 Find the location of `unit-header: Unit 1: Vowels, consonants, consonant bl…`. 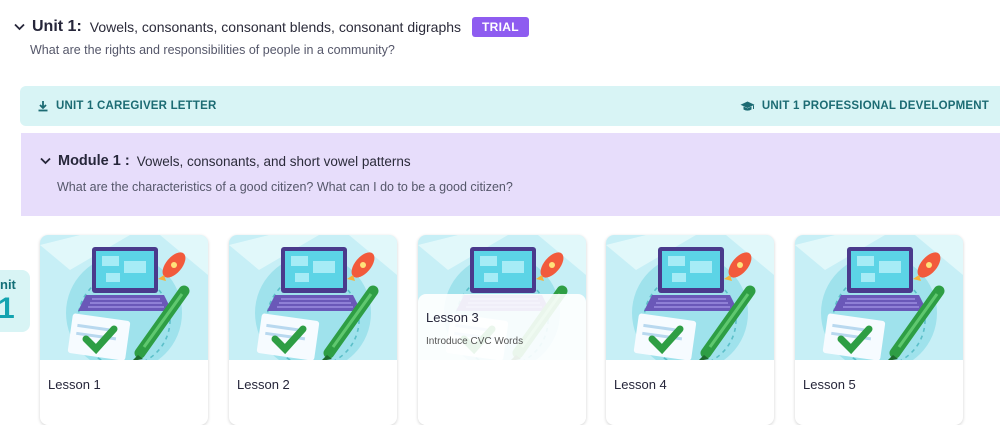

unit-header: Unit 1: Vowels, consonants, consonant bl… is located at coordinates (270, 27).